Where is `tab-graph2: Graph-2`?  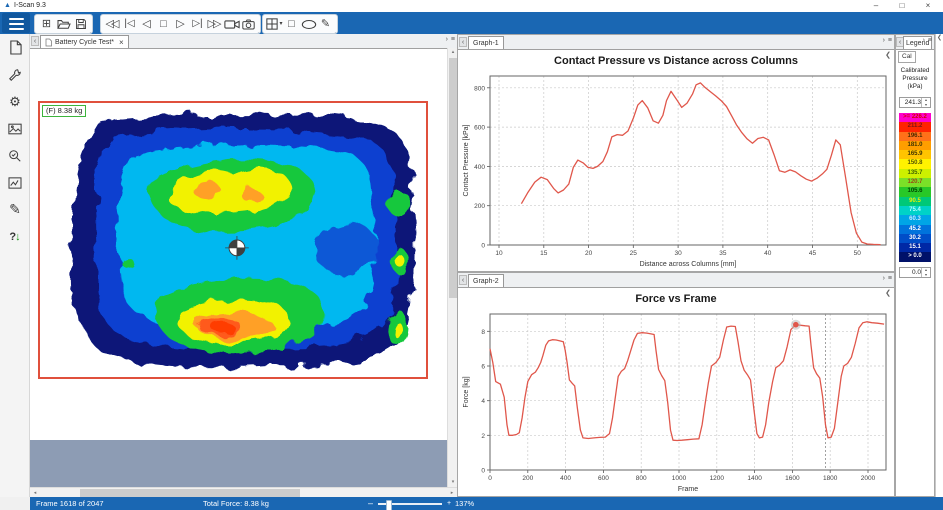
tab-graph2: Graph-2 is located at coordinates (486, 280).